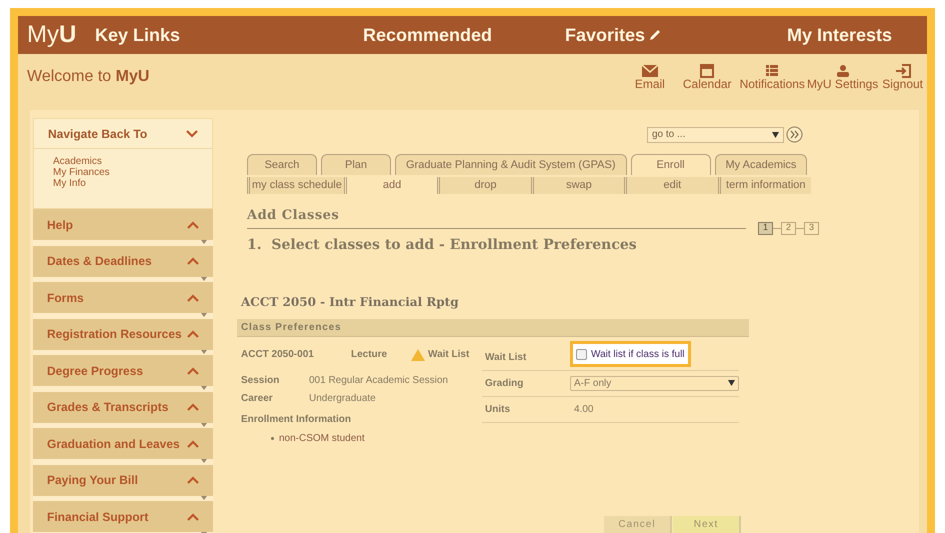 This screenshot has height=533, width=945. I want to click on toolbar-link: Notifications, so click(772, 77).